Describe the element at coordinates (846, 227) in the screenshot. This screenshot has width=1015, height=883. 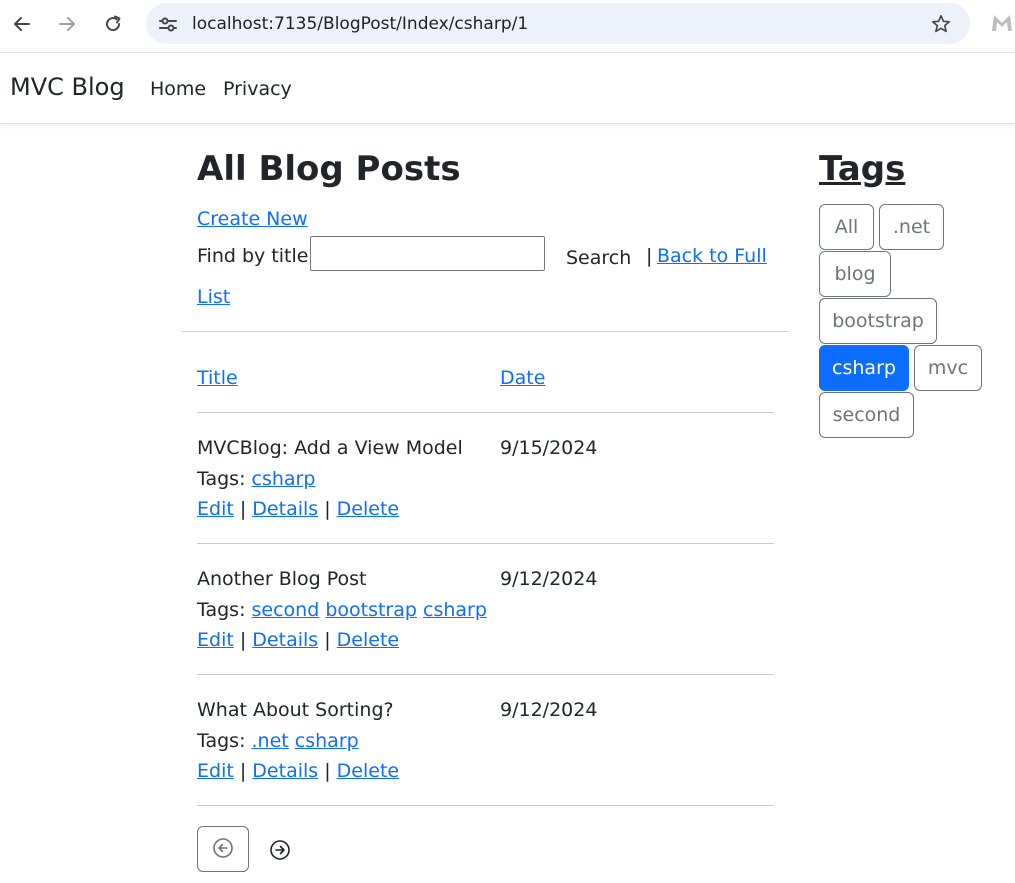
I see `tag-button-all: All` at that location.